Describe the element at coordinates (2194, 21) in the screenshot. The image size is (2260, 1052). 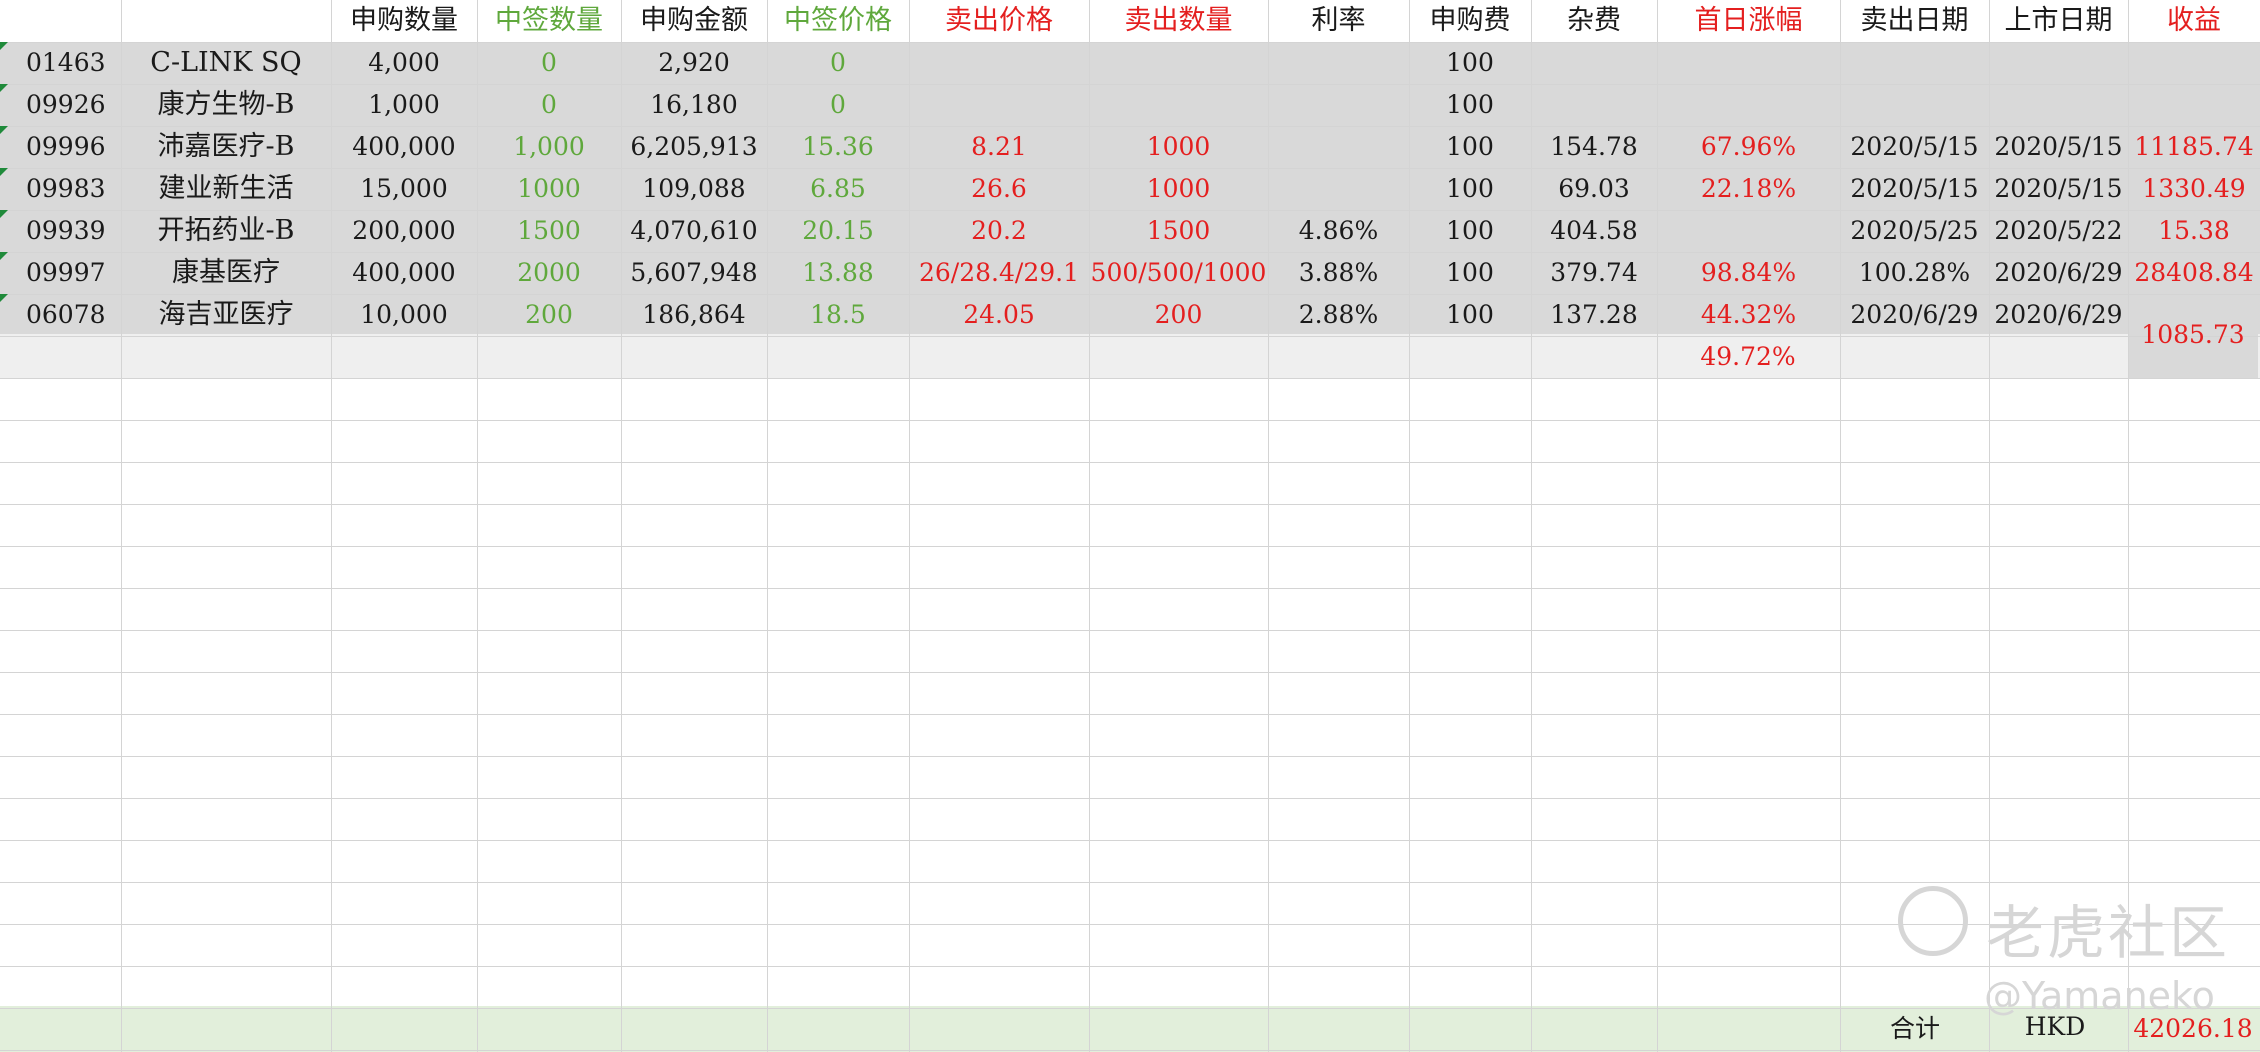
I see `header-profit: 收益` at that location.